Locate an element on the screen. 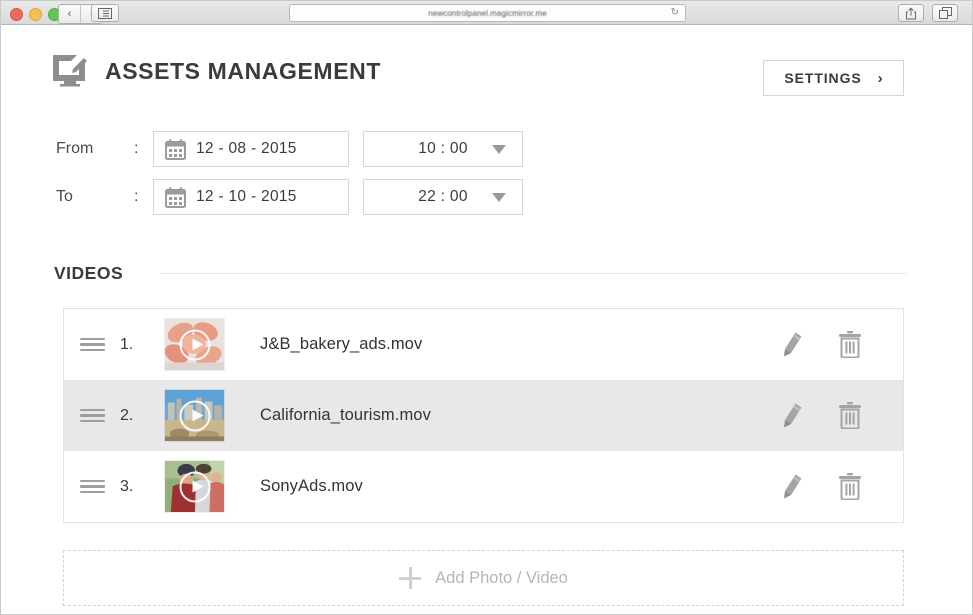  page-header: ASSETS MANAGEMENT is located at coordinates (216, 71).